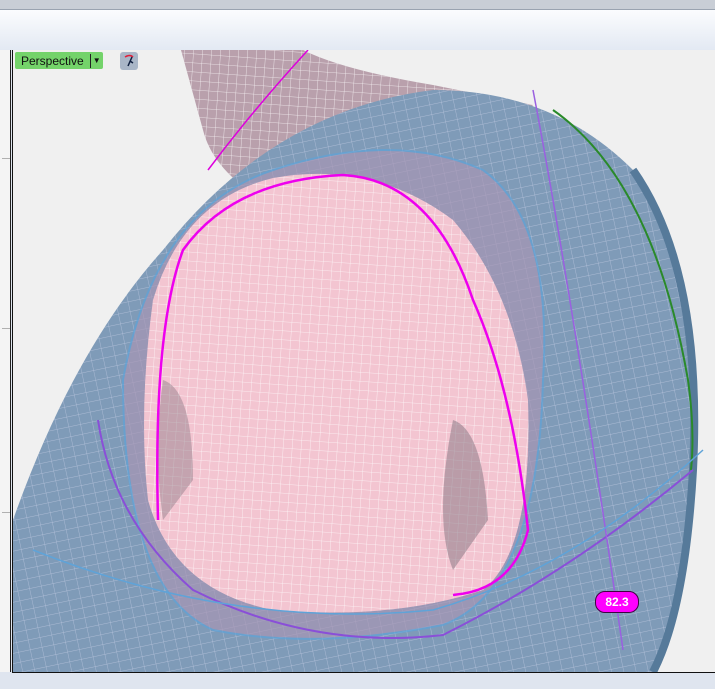  What do you see at coordinates (357, 681) in the screenshot?
I see `status-bar` at bounding box center [357, 681].